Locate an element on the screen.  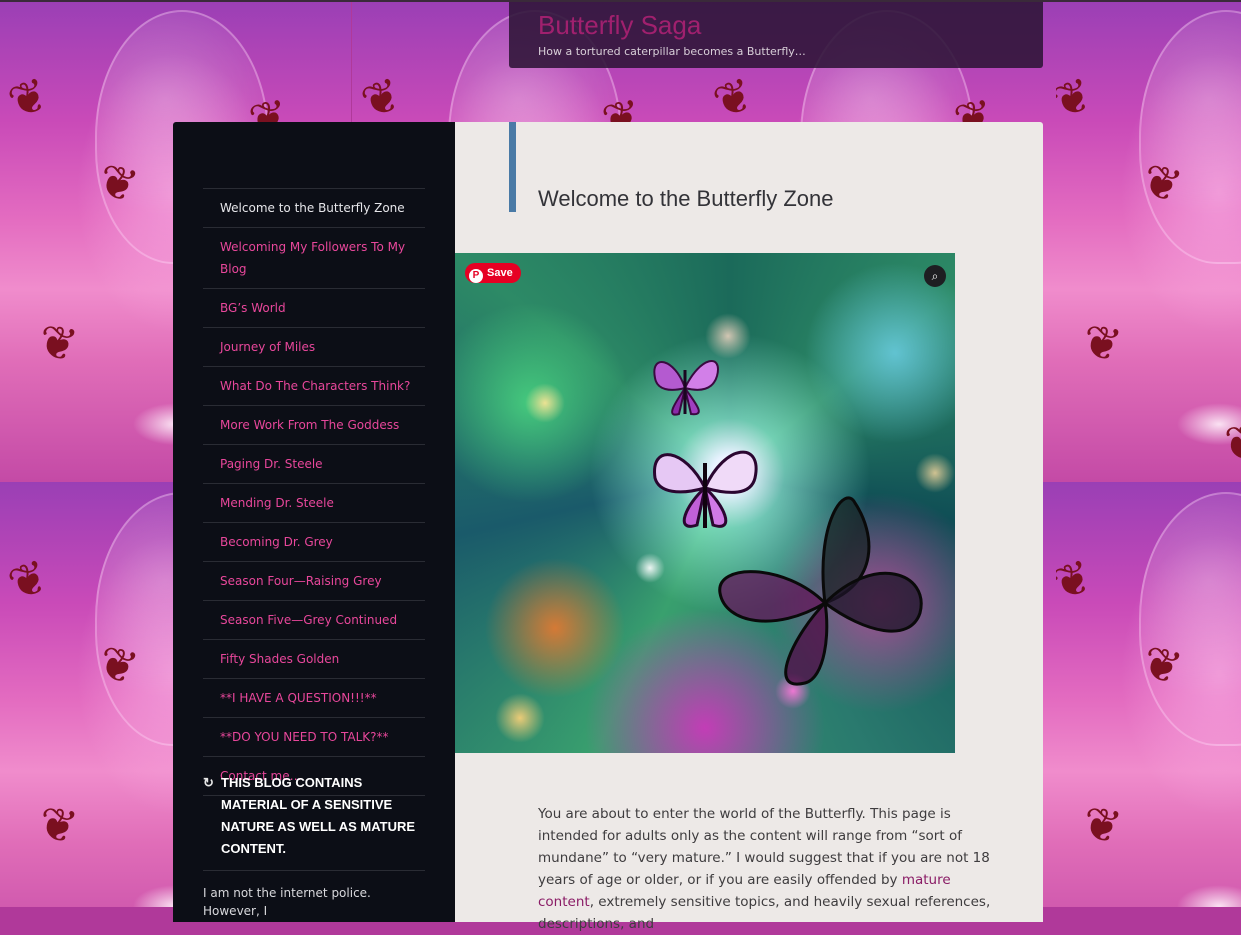
entry-title: Welcome to the Butterfly Zone is located at coordinates (686, 198).